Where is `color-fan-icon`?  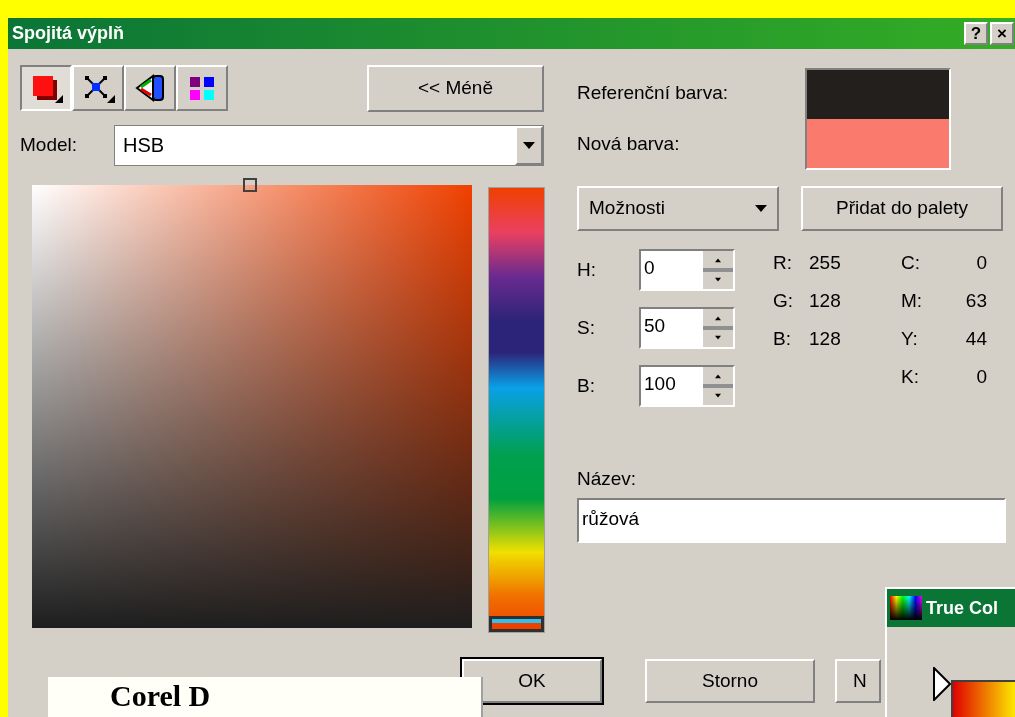
color-fan-icon is located at coordinates (150, 88).